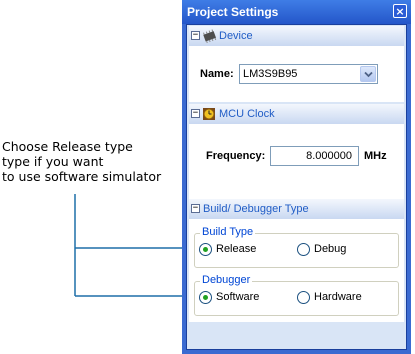 This screenshot has width=415, height=354. I want to click on clock-icon, so click(209, 114).